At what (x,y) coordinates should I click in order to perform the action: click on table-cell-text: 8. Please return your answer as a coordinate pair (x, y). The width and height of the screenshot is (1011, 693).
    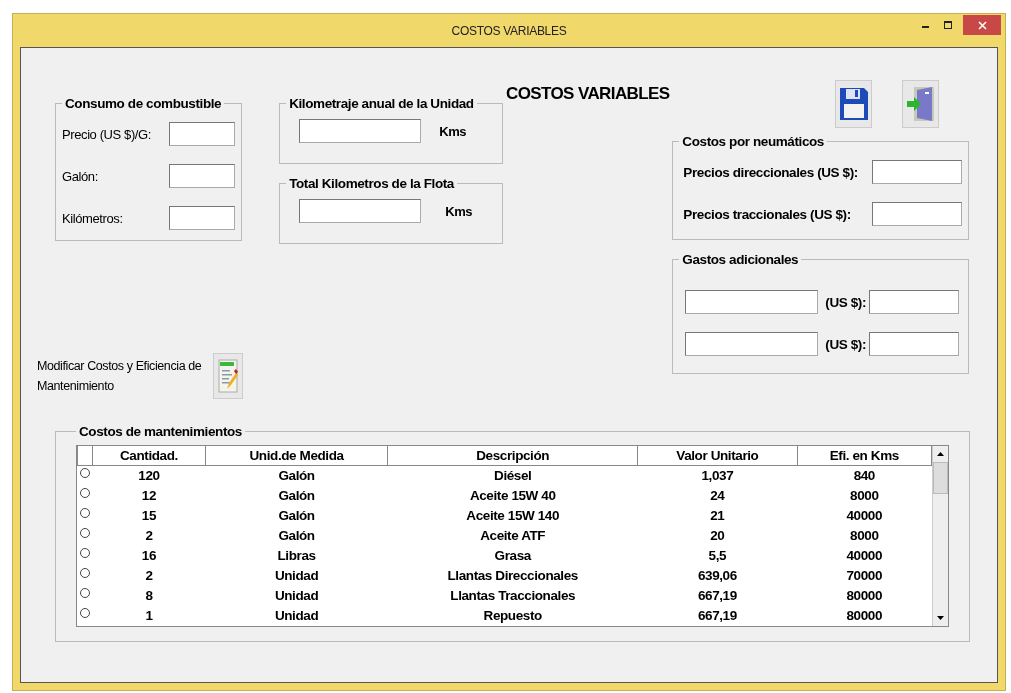
    Looking at the image, I should click on (149, 596).